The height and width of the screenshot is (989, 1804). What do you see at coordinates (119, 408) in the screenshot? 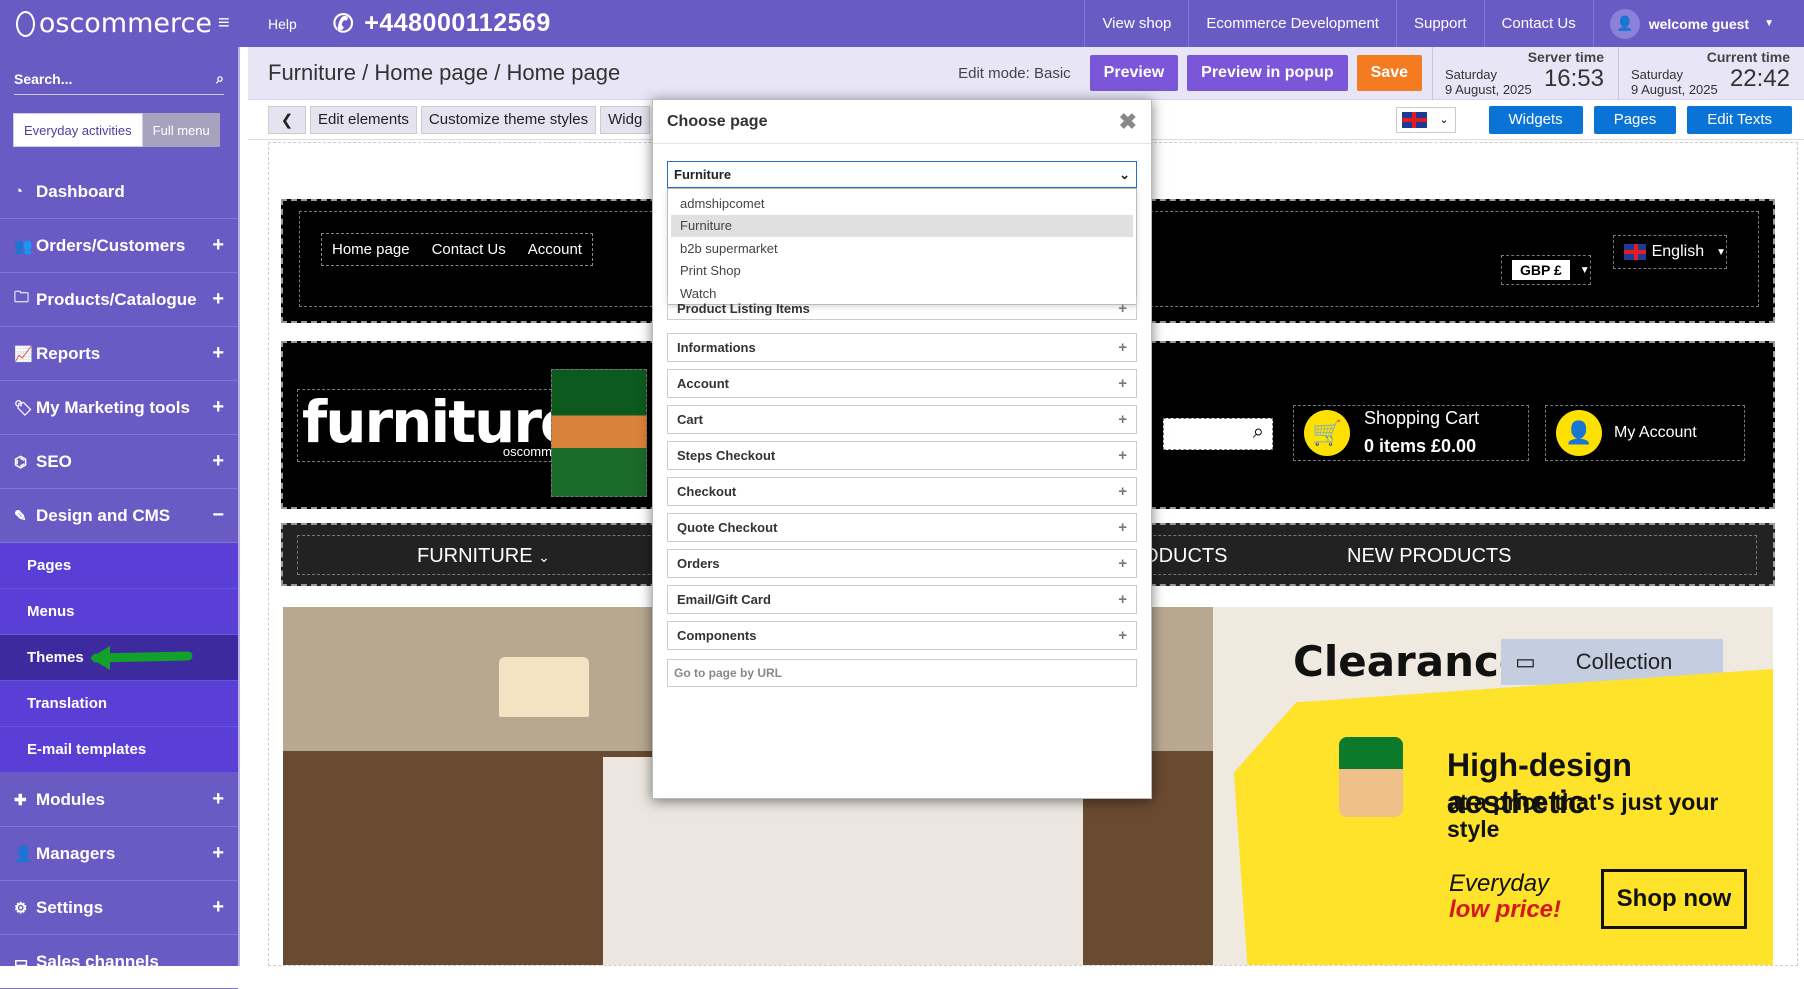
I see `sidebar-item-marketing-tools: 🏷 My Marketing tools +` at bounding box center [119, 408].